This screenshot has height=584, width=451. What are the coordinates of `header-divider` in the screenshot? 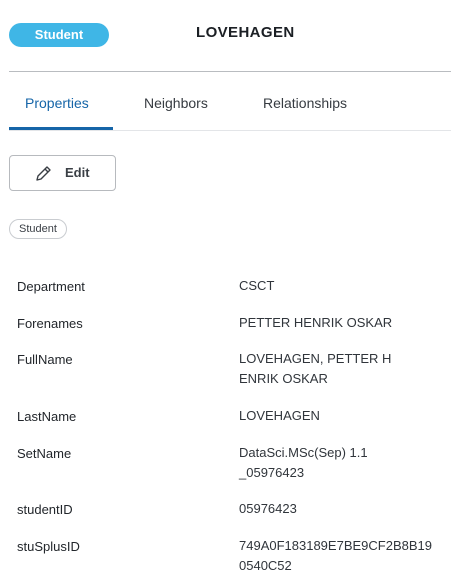 It's located at (230, 71).